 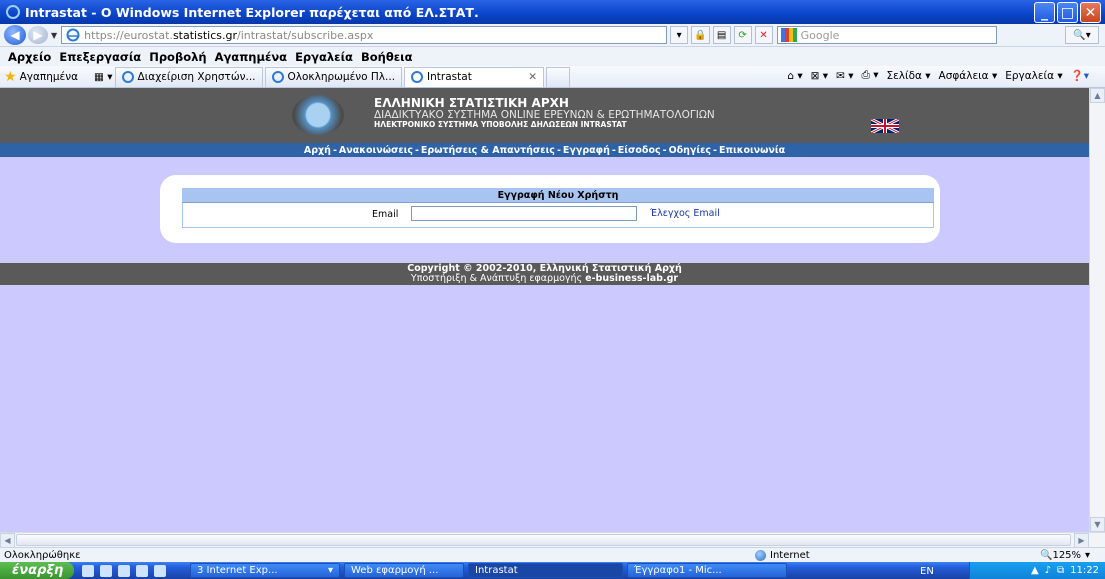 What do you see at coordinates (1097, 524) in the screenshot?
I see `scroll-down-icon: ▼` at bounding box center [1097, 524].